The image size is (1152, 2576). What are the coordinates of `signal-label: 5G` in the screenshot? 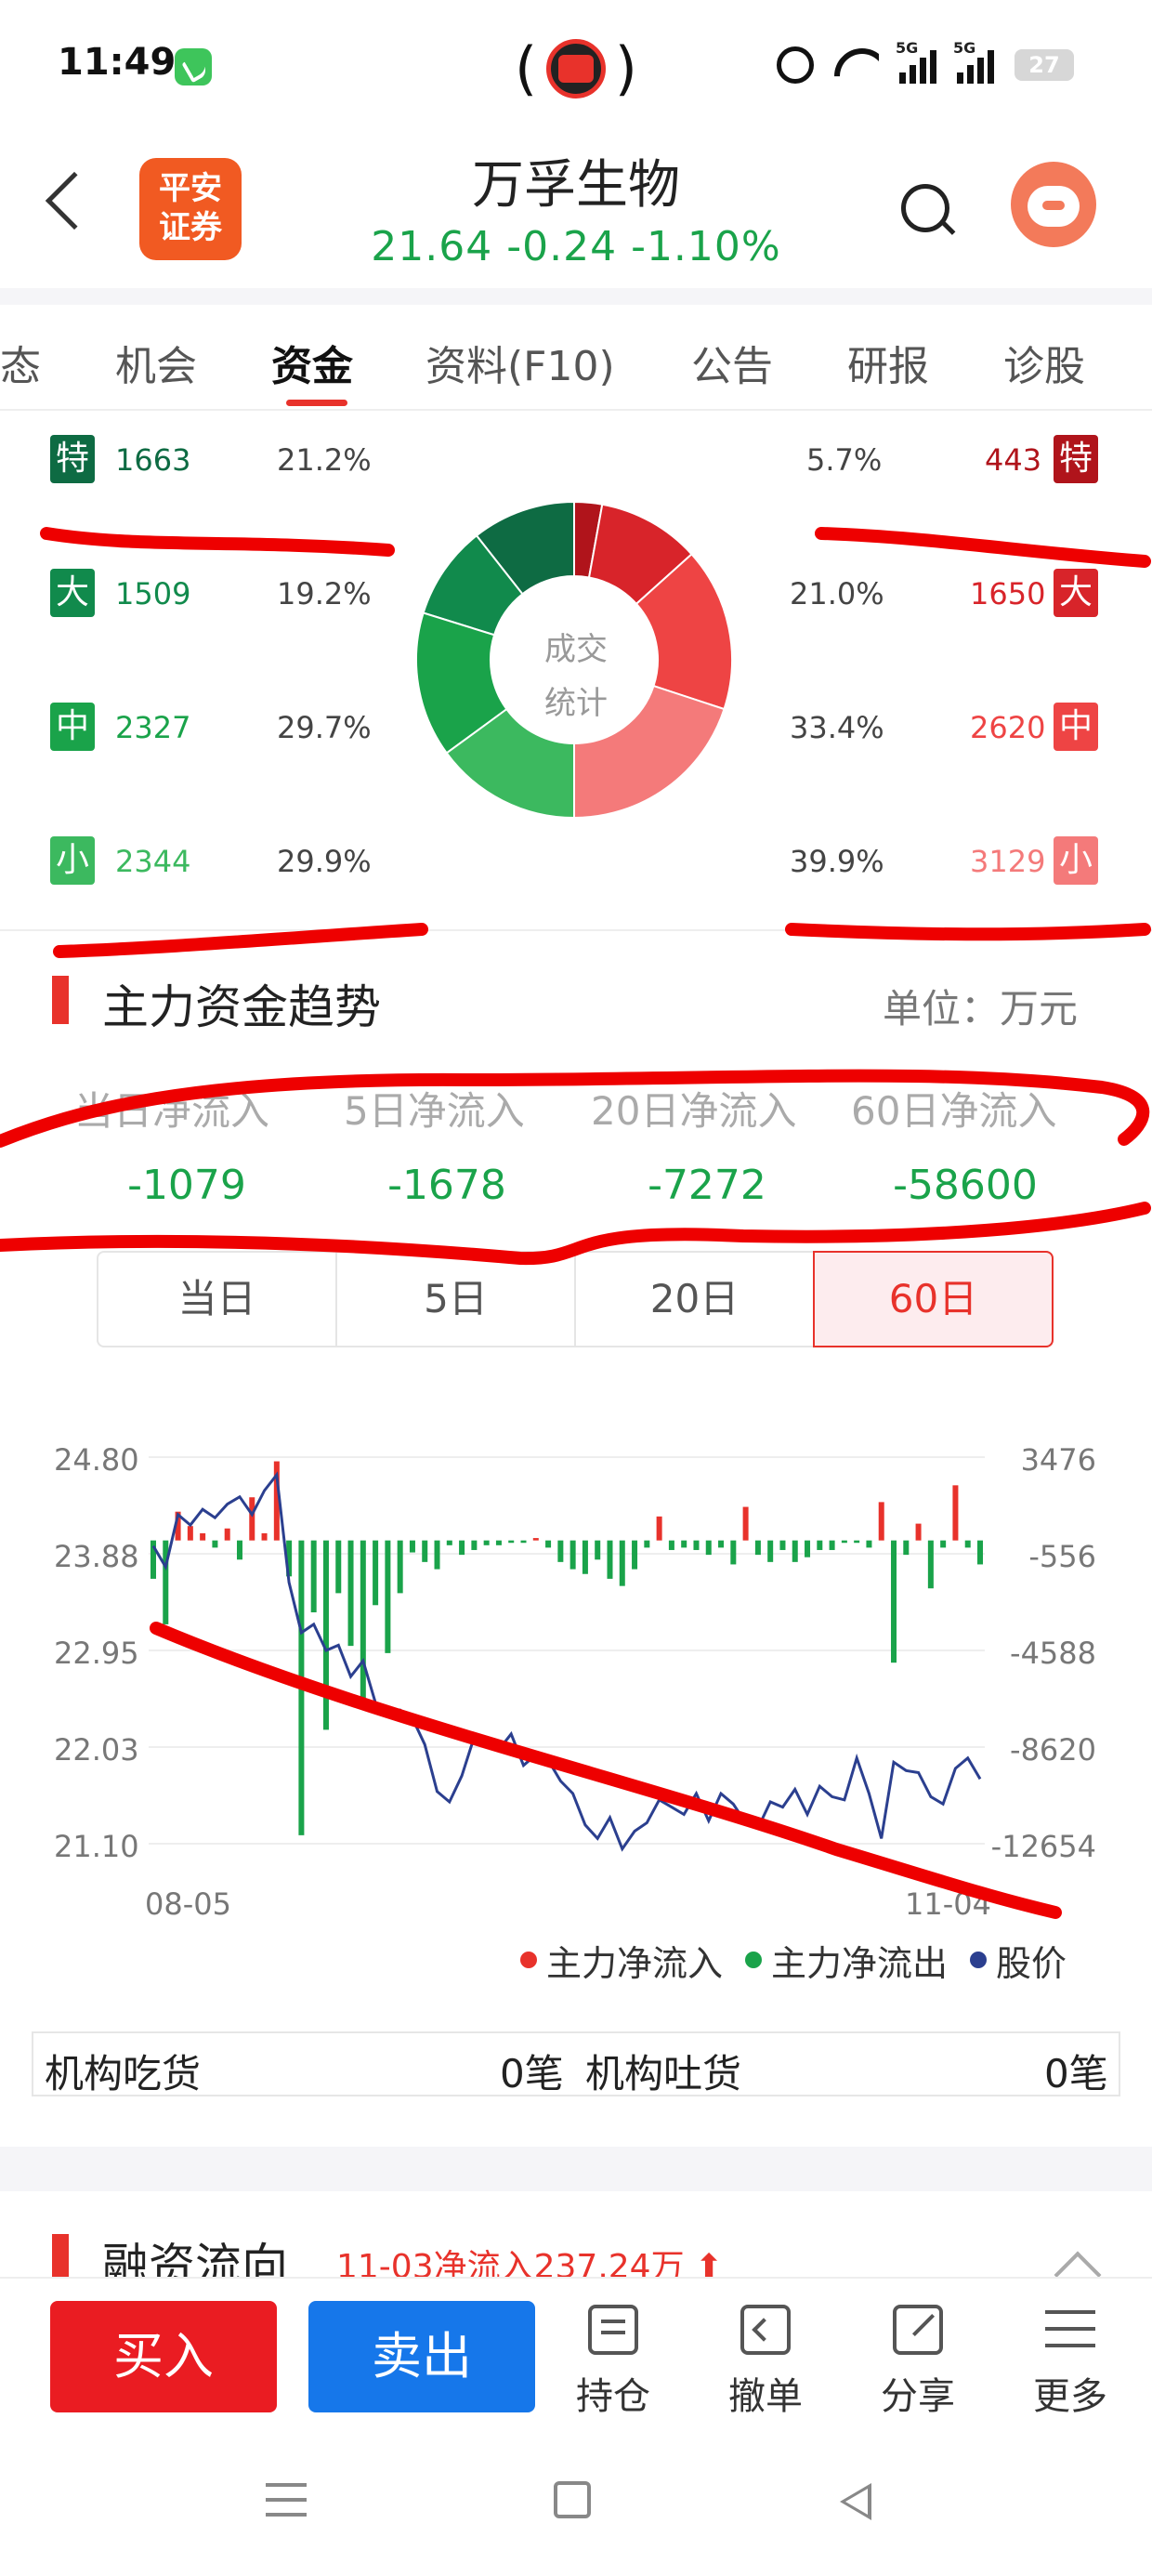 It's located at (907, 48).